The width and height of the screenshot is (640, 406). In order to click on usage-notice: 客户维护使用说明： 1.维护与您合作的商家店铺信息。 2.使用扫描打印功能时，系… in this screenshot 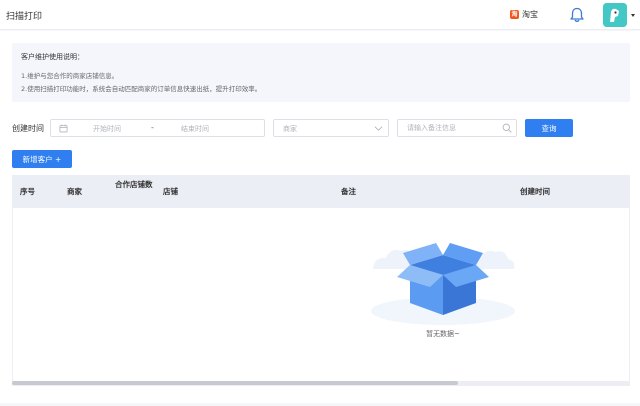, I will do `click(321, 72)`.